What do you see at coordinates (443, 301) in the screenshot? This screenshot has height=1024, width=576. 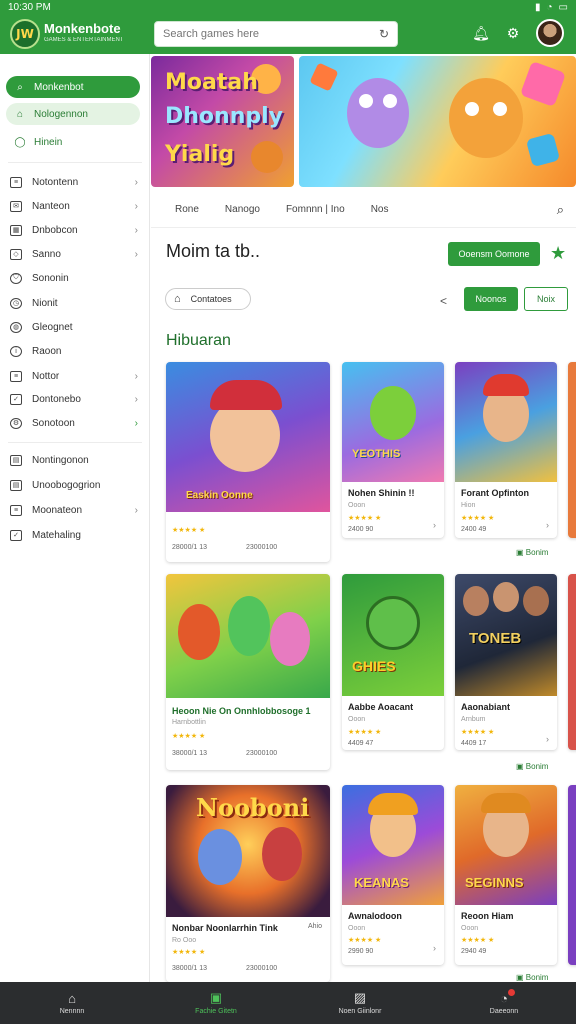 I see `prev-button: <` at bounding box center [443, 301].